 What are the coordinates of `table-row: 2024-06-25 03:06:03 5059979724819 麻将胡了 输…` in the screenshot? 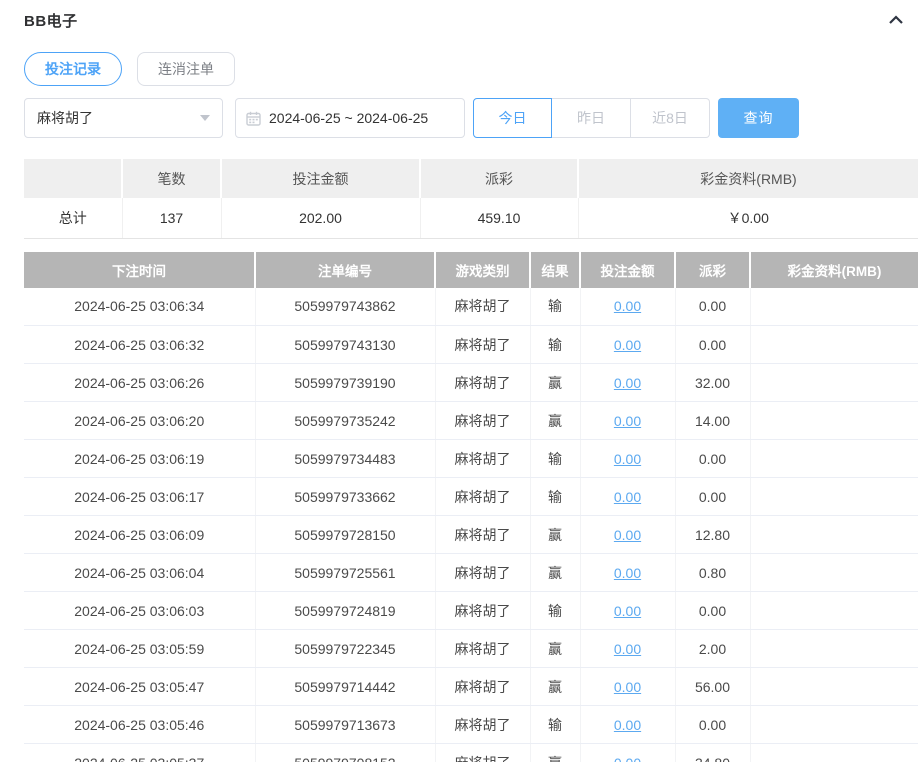 It's located at (471, 610).